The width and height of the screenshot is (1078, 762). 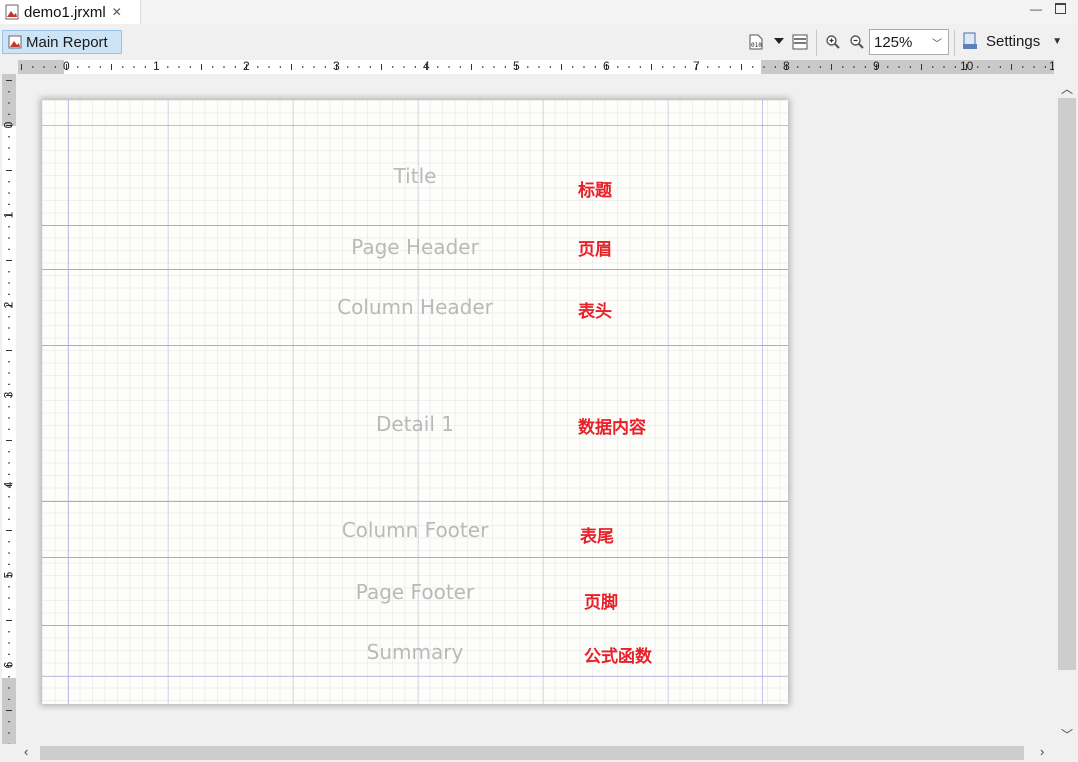 I want to click on band-summary-annotation: 公式函数, so click(x=618, y=657).